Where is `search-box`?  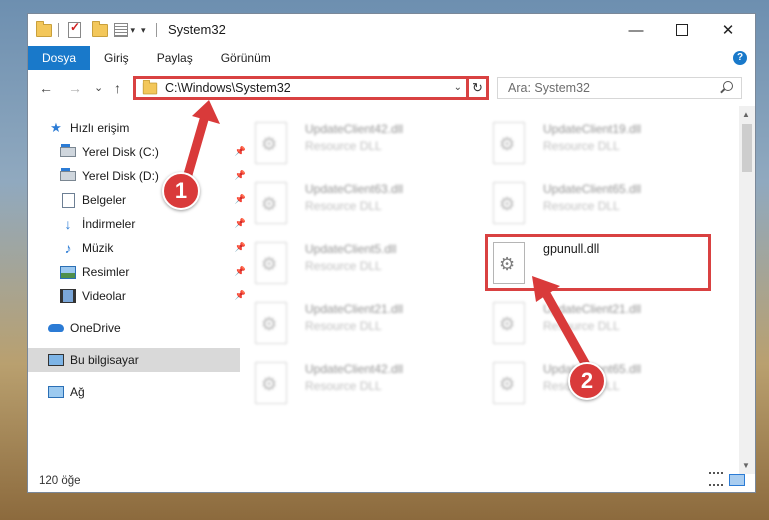
search-box is located at coordinates (619, 88).